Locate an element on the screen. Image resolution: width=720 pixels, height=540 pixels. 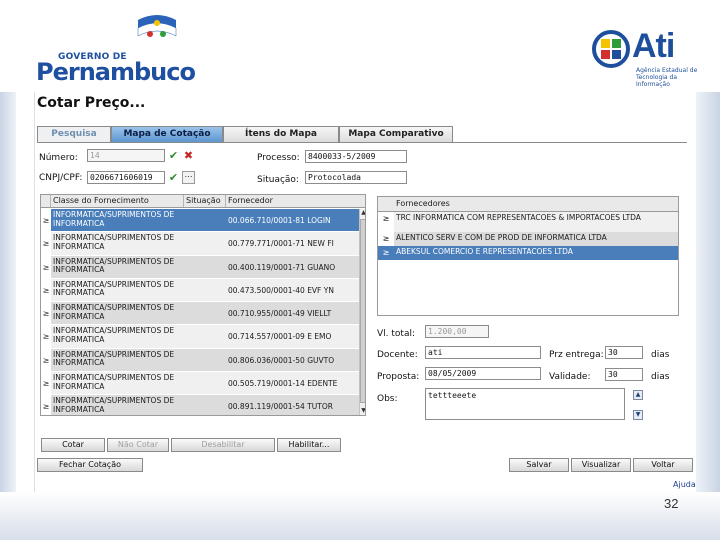
col-classe-fornecimento: Classe do Fornecimento is located at coordinates (117, 201).